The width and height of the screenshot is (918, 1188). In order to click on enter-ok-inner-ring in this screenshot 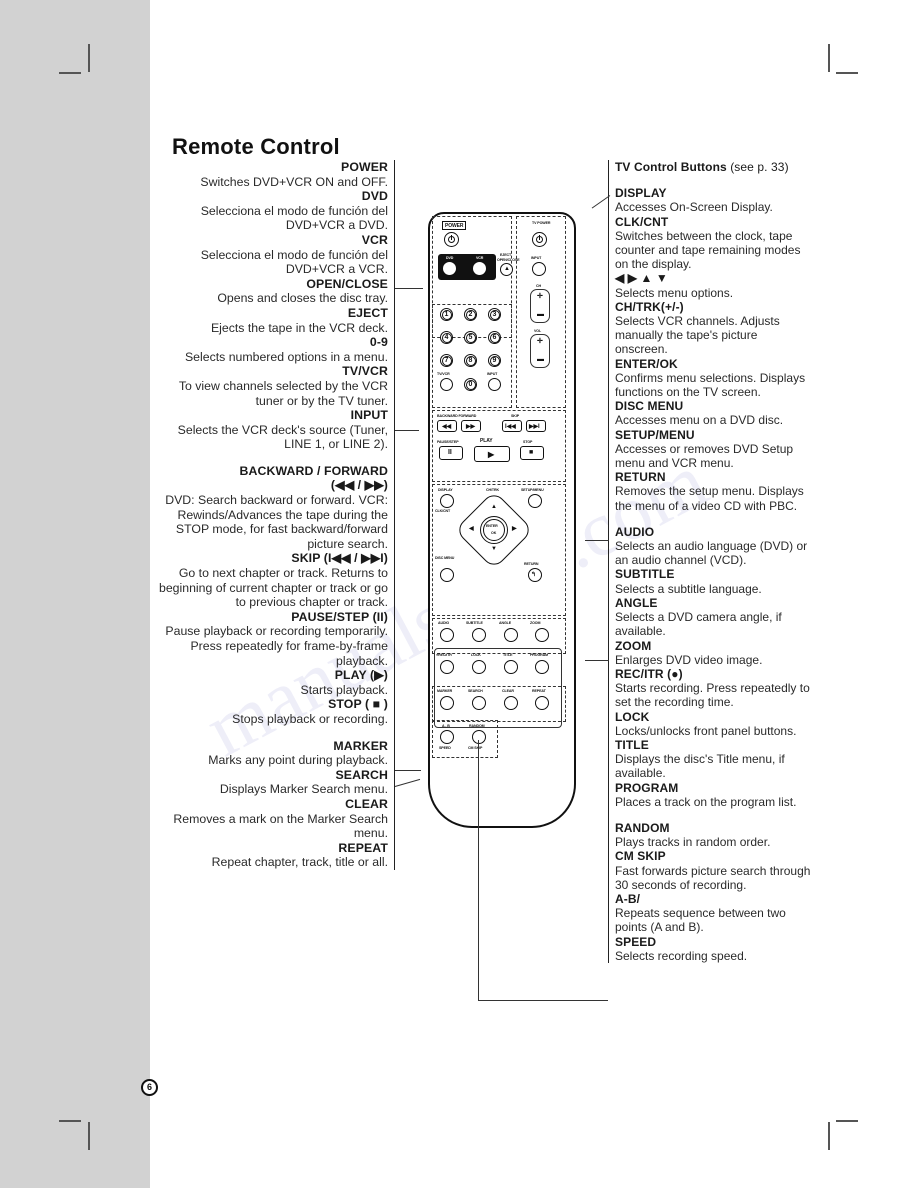, I will do `click(494, 530)`.